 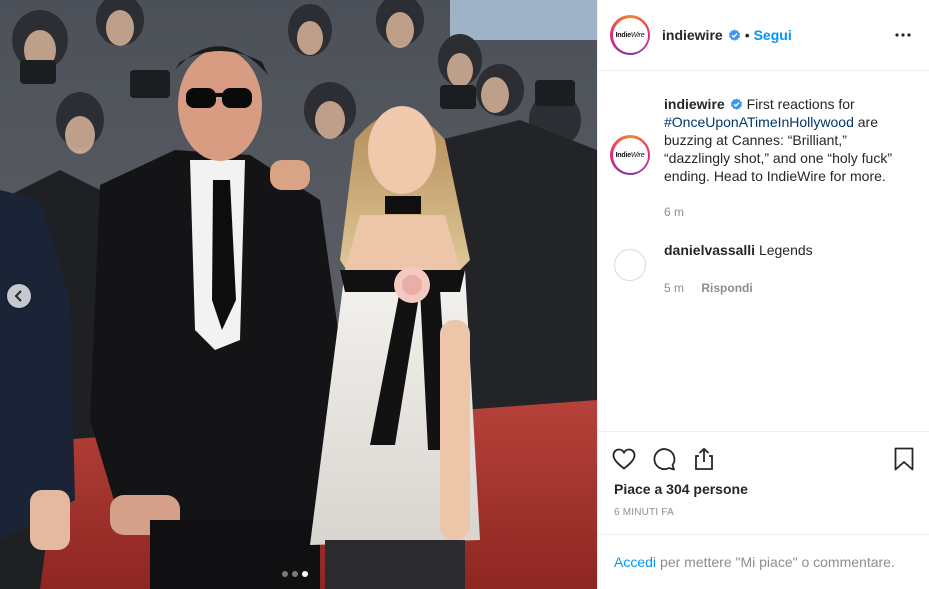 What do you see at coordinates (674, 212) in the screenshot?
I see `caption-time: 6 m` at bounding box center [674, 212].